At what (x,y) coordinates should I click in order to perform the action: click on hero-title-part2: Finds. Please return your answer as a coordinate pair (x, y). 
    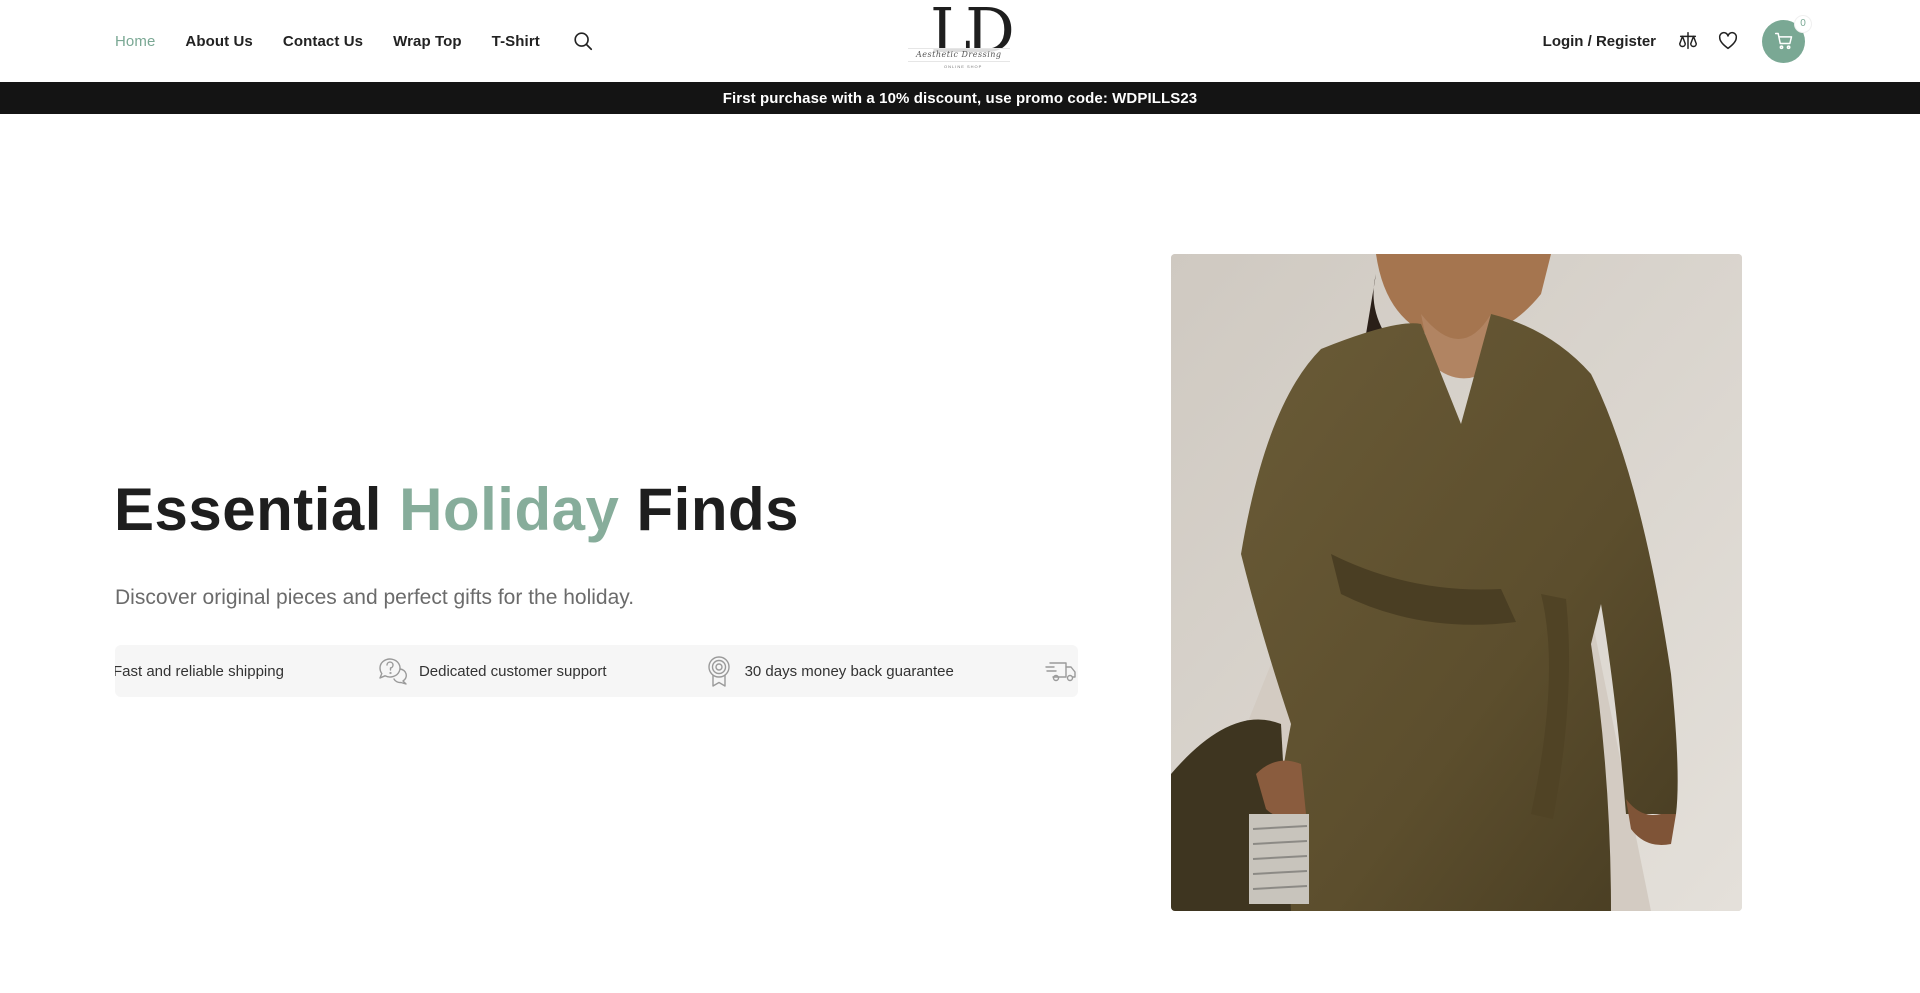
    Looking at the image, I should click on (718, 509).